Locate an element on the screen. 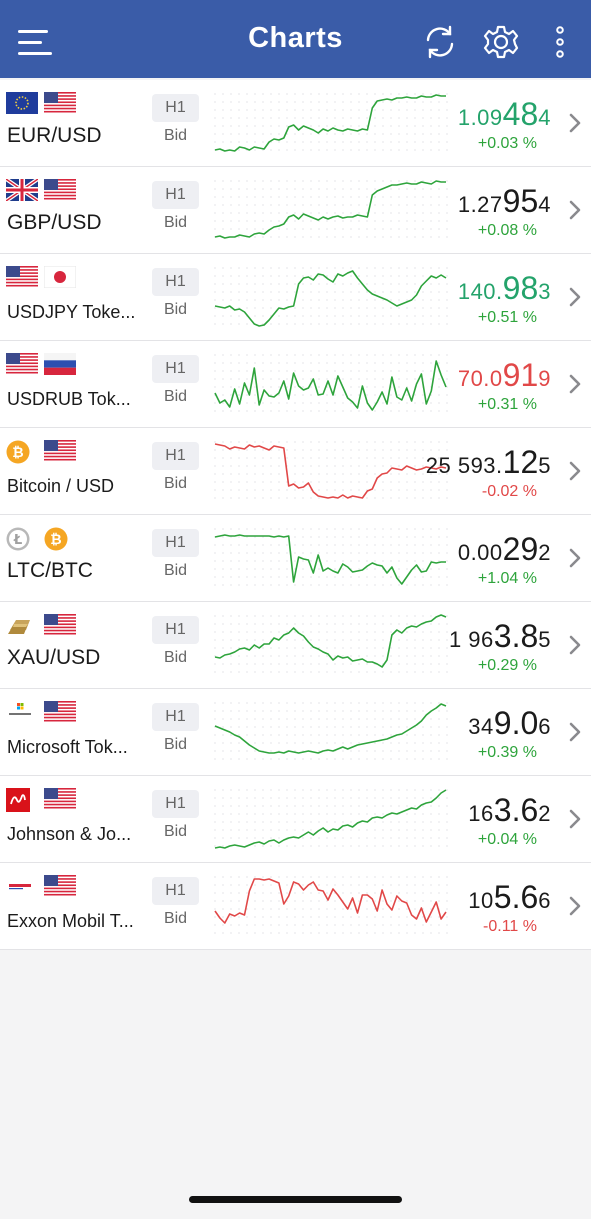 The height and width of the screenshot is (1219, 591). instrument-row: ₿ Bitcoin / USD H1 Bid 25 593.125 -0.02 % is located at coordinates (295, 471).